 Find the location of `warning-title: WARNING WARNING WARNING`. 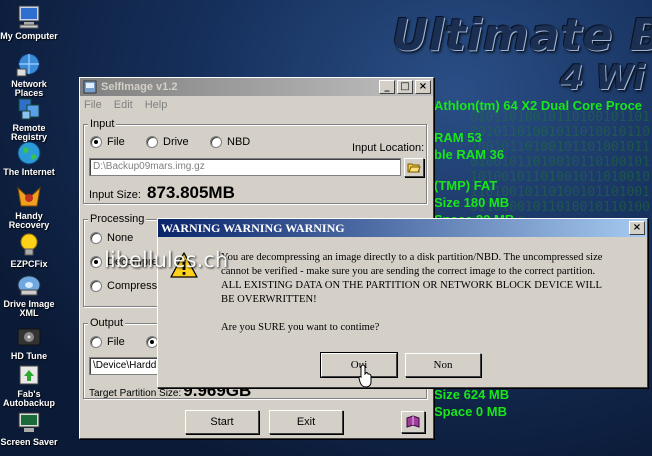

warning-title: WARNING WARNING WARNING is located at coordinates (253, 227).